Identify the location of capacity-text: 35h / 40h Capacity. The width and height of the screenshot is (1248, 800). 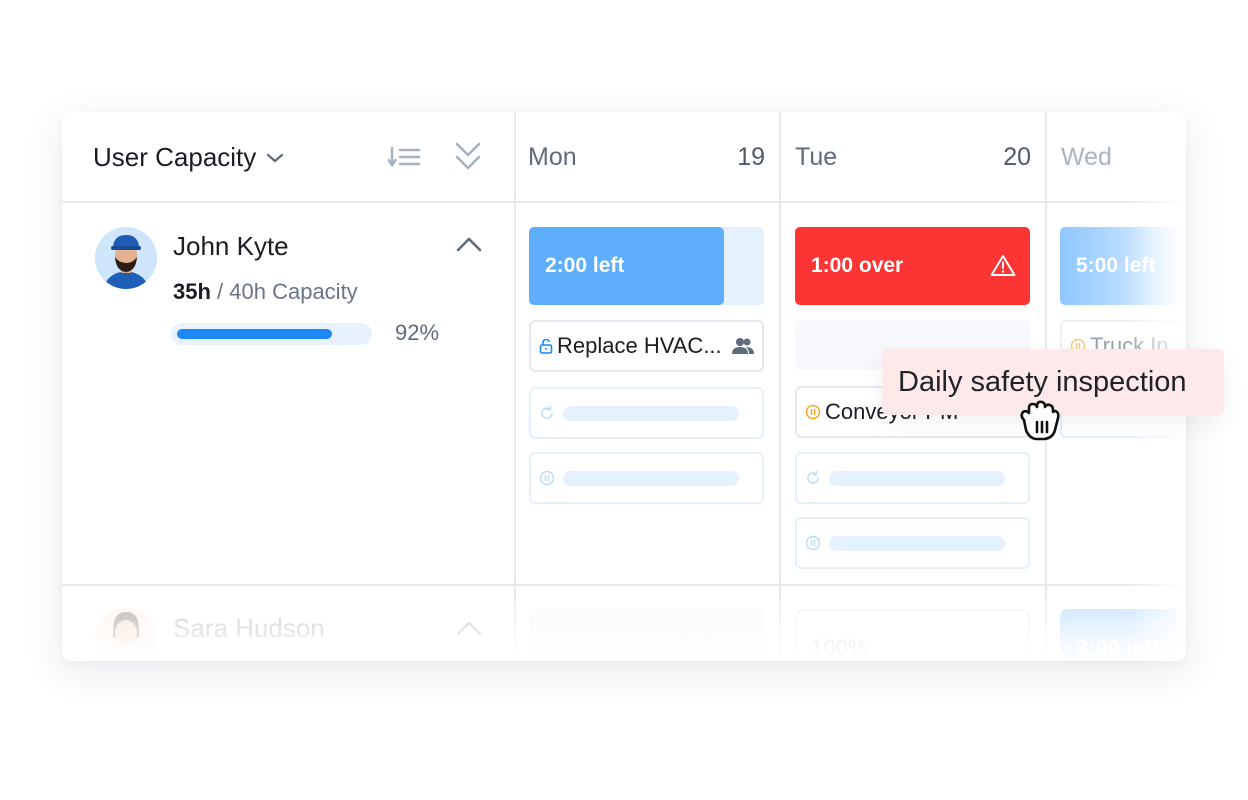
(265, 292).